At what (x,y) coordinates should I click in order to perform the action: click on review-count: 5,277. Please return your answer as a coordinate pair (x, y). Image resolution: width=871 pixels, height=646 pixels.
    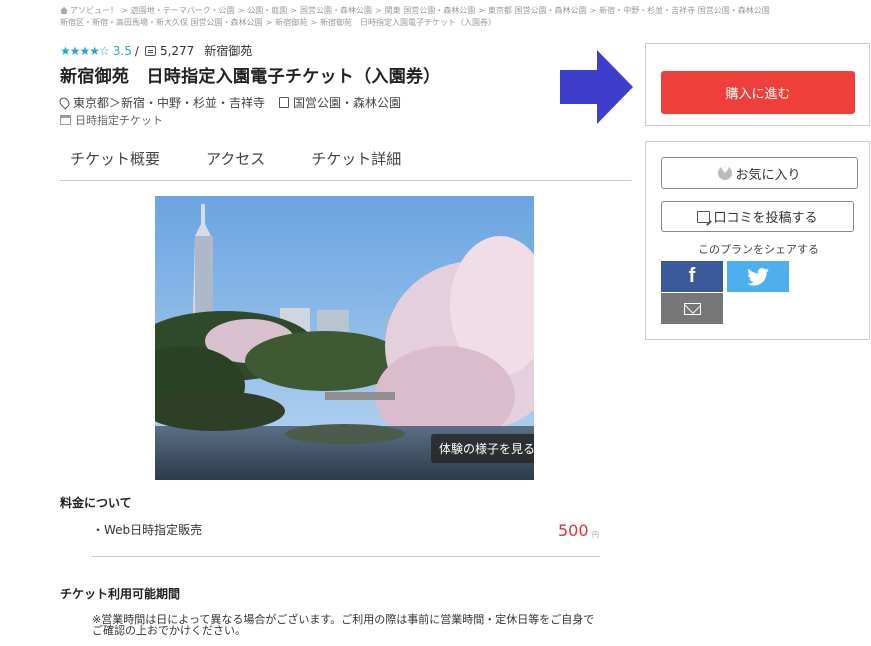
    Looking at the image, I should click on (177, 51).